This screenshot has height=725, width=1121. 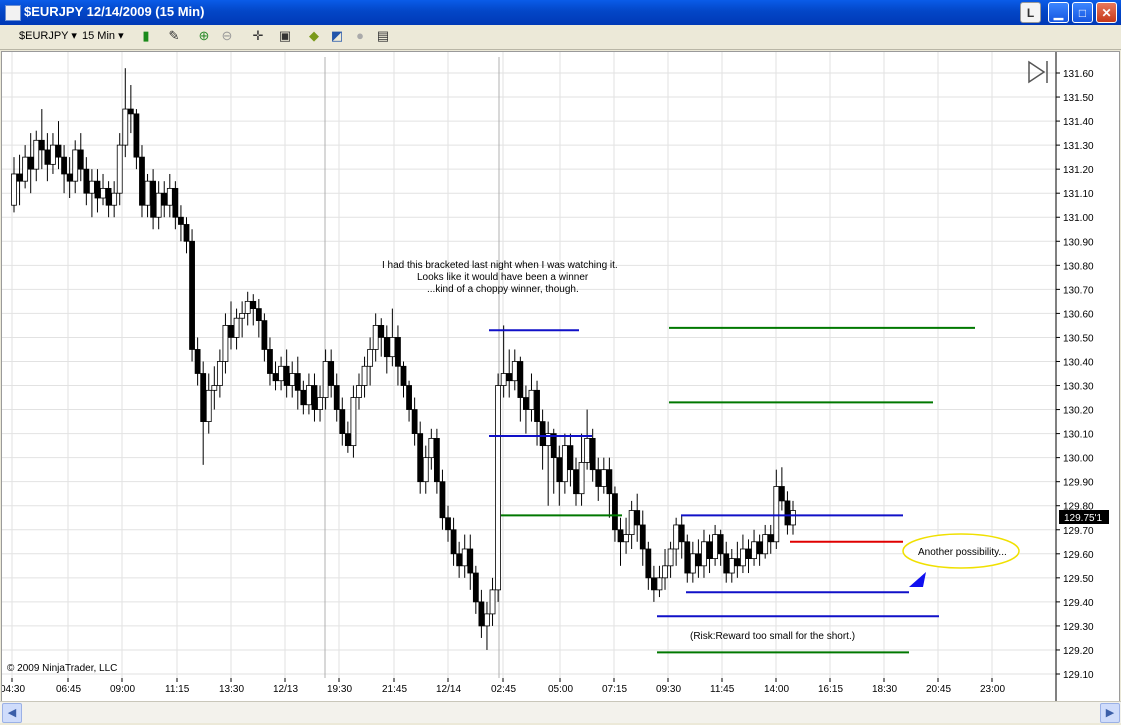 What do you see at coordinates (1038, 72) in the screenshot?
I see `scroll-to-end-icon` at bounding box center [1038, 72].